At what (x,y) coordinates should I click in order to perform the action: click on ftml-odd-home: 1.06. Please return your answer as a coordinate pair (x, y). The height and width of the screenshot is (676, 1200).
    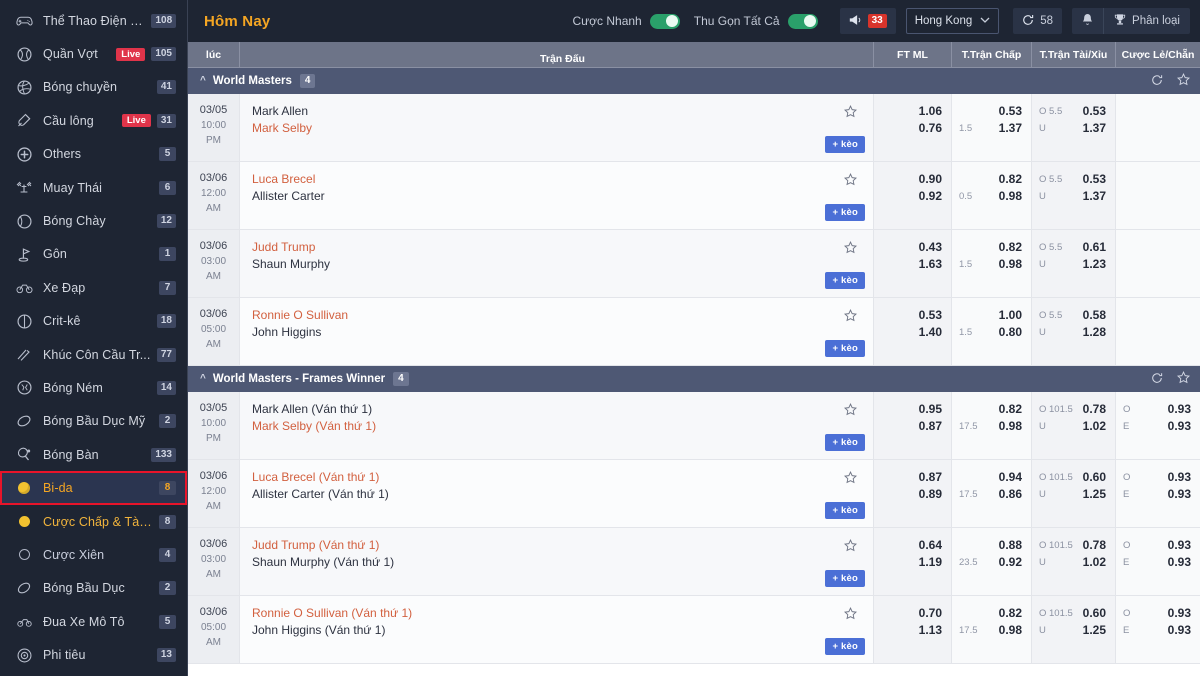
    Looking at the image, I should click on (935, 111).